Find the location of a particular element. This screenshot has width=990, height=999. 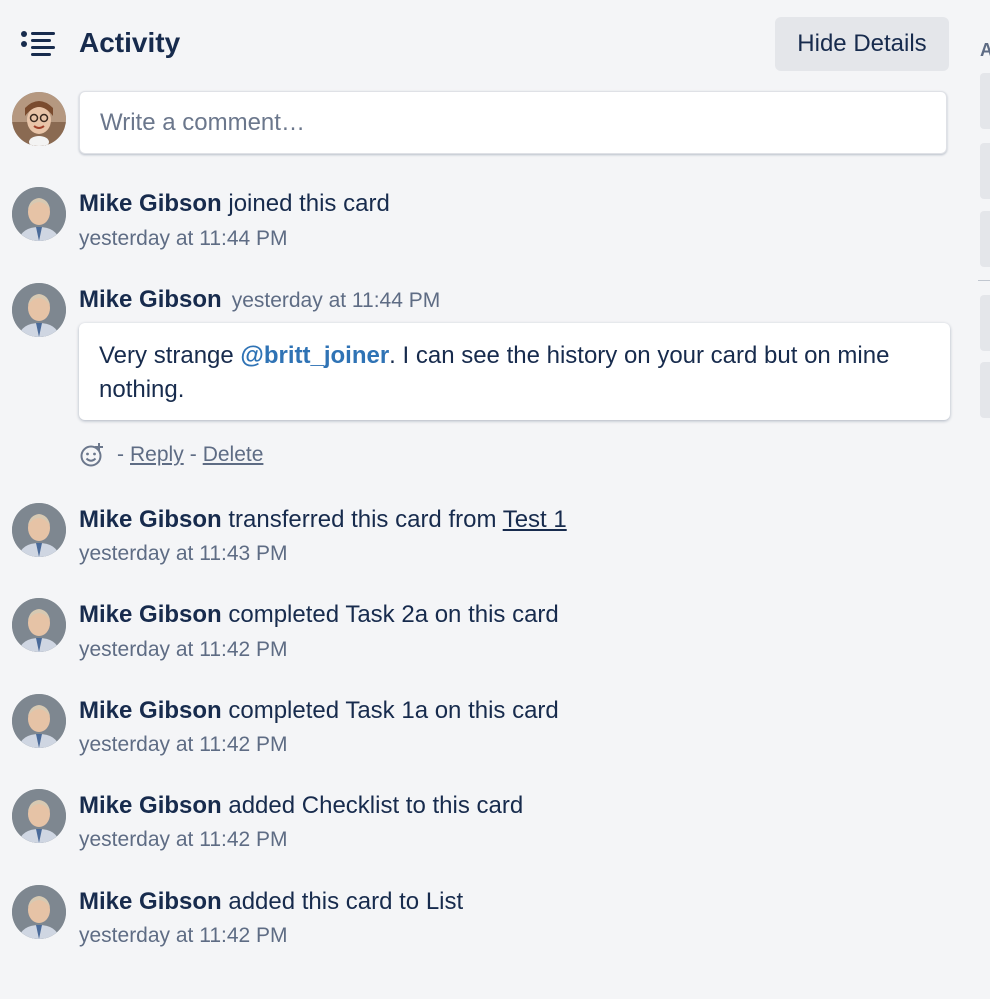

activity-line: Mike Gibson added this card to List is located at coordinates (271, 902).